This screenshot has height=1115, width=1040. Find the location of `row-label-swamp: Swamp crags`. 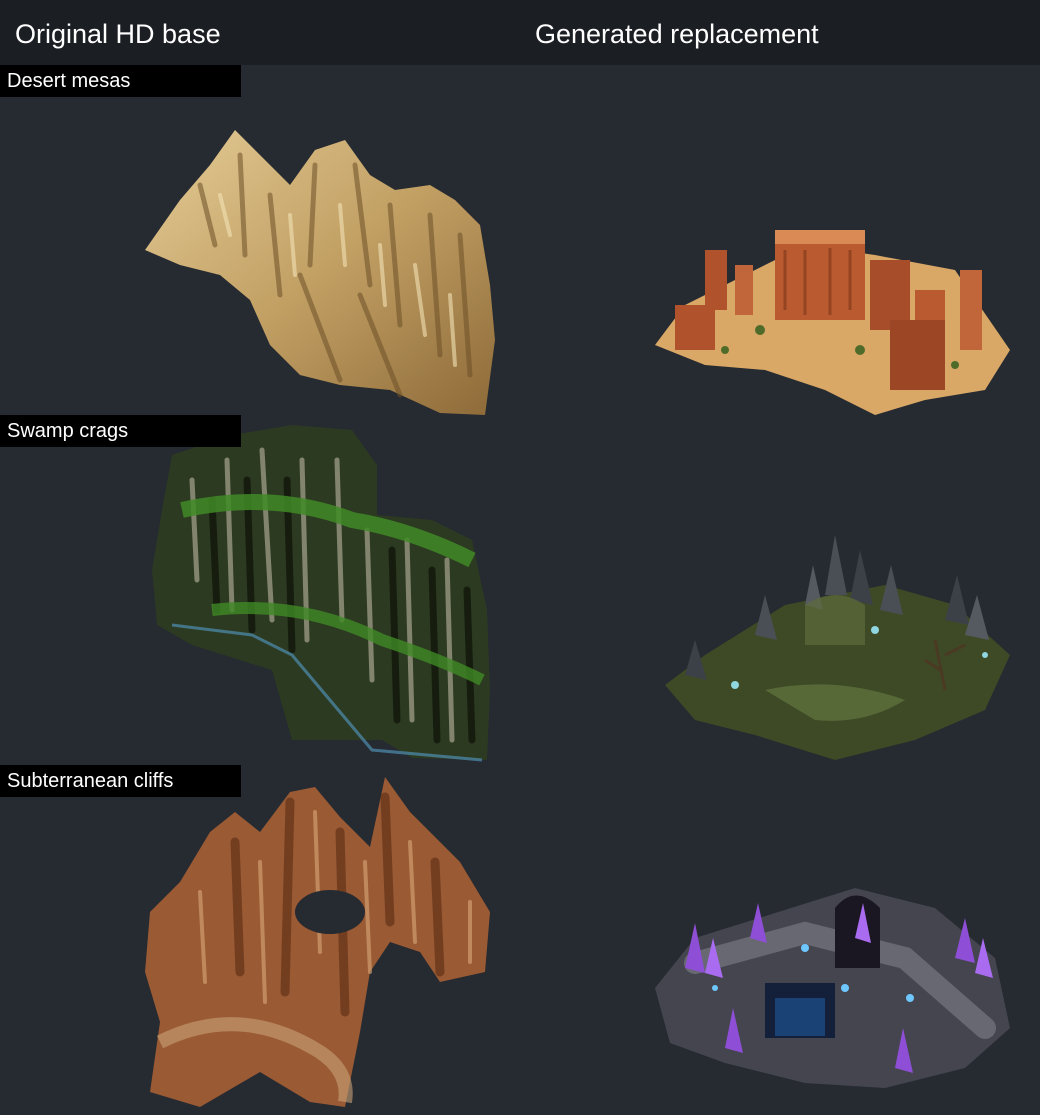

row-label-swamp: Swamp crags is located at coordinates (120, 431).